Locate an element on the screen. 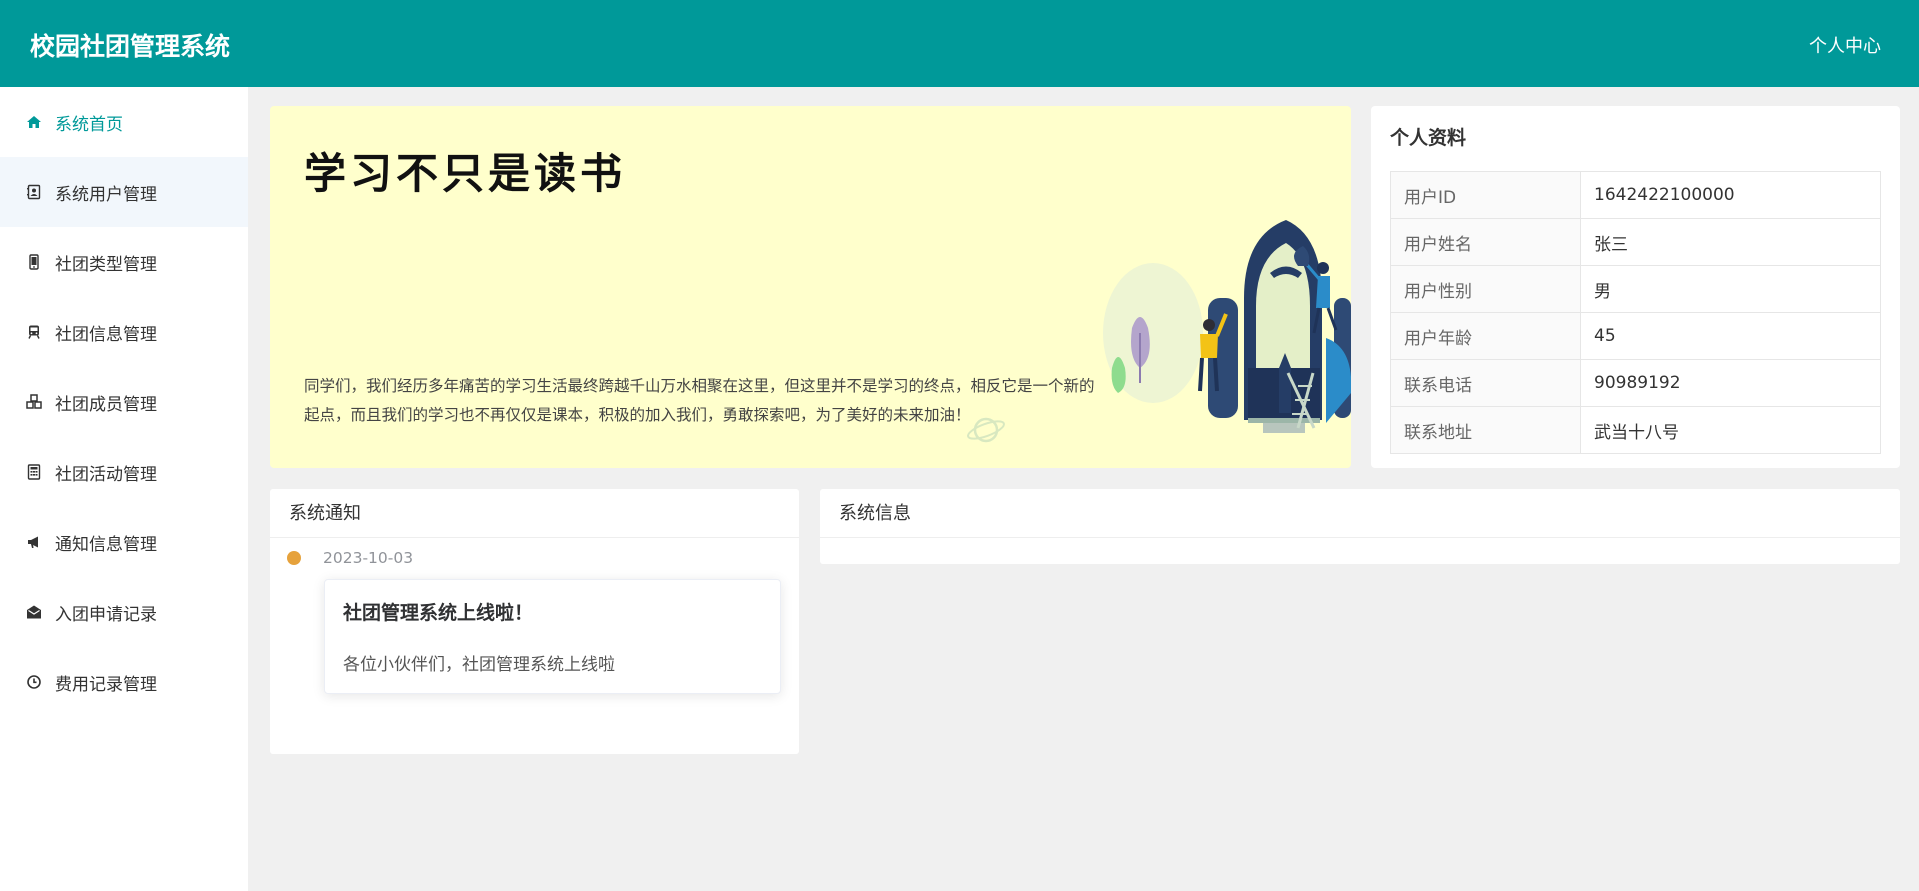 Image resolution: width=1919 pixels, height=891 pixels. notice-item: 社团管理系统上线啦！ 各位小伙伴们，社团管理系统上线啦 is located at coordinates (552, 636).